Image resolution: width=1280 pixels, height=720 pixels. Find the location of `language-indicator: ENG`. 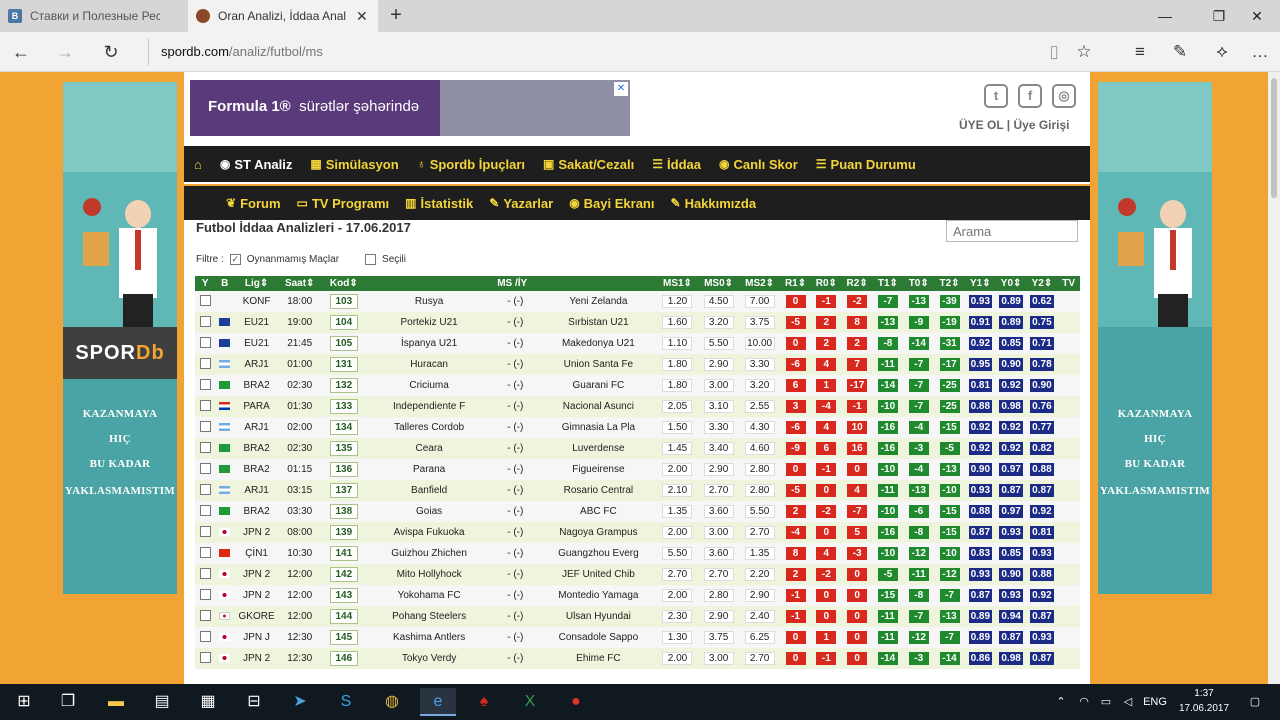

language-indicator: ENG is located at coordinates (1155, 702).